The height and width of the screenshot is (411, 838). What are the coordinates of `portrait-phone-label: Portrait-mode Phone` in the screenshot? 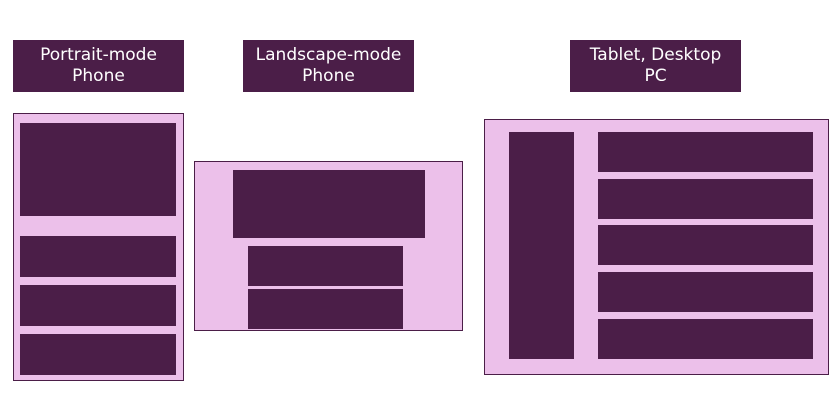 It's located at (98, 66).